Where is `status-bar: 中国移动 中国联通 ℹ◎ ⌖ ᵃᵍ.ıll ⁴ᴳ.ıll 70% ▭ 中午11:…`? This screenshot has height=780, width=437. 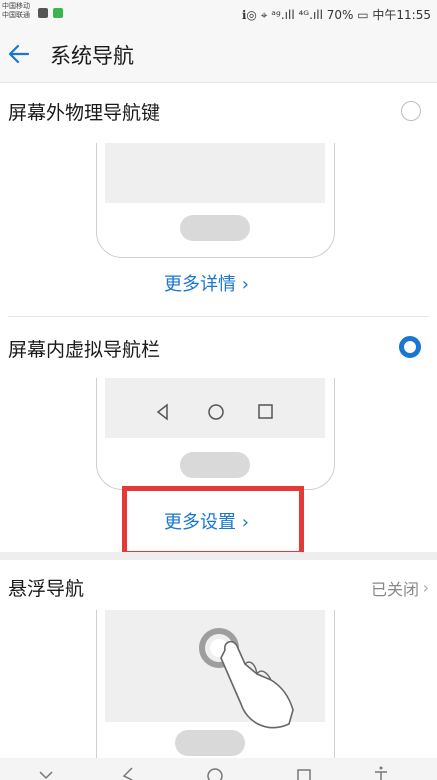 status-bar: 中国移动 中国联通 ℹ◎ ⌖ ᵃᵍ.ıll ⁴ᴳ.ıll 70% ▭ 中午11:… is located at coordinates (218, 15).